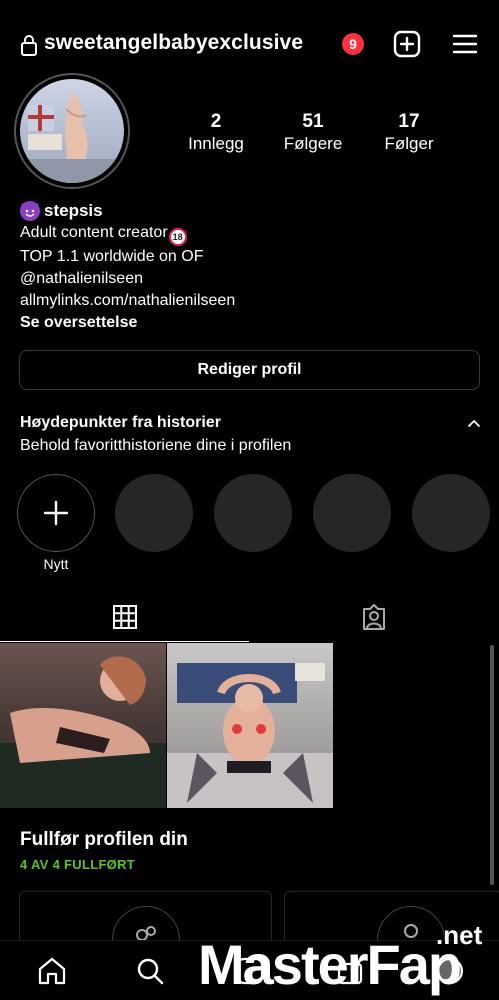 Image resolution: width=499 pixels, height=1000 pixels. What do you see at coordinates (52, 971) in the screenshot?
I see `home-icon` at bounding box center [52, 971].